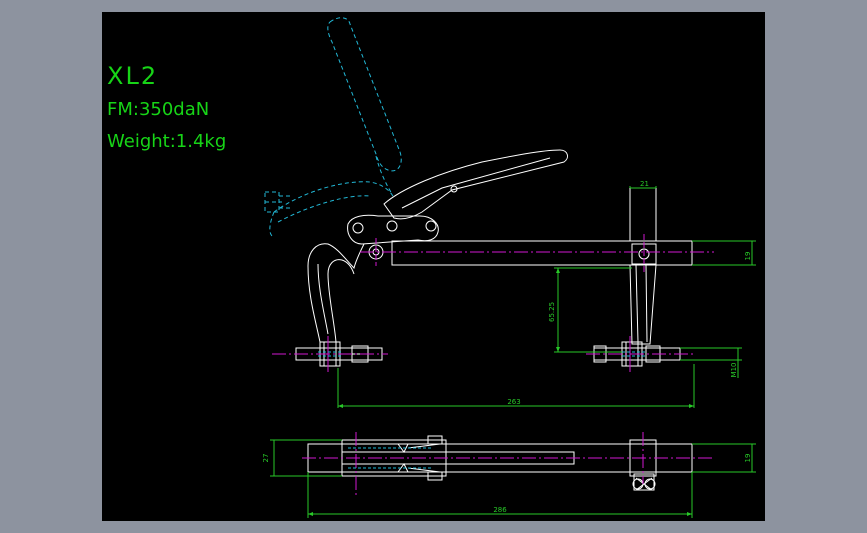 Image resolution: width=867 pixels, height=533 pixels. What do you see at coordinates (513, 402) in the screenshot?
I see `dim-reach: 263` at bounding box center [513, 402].